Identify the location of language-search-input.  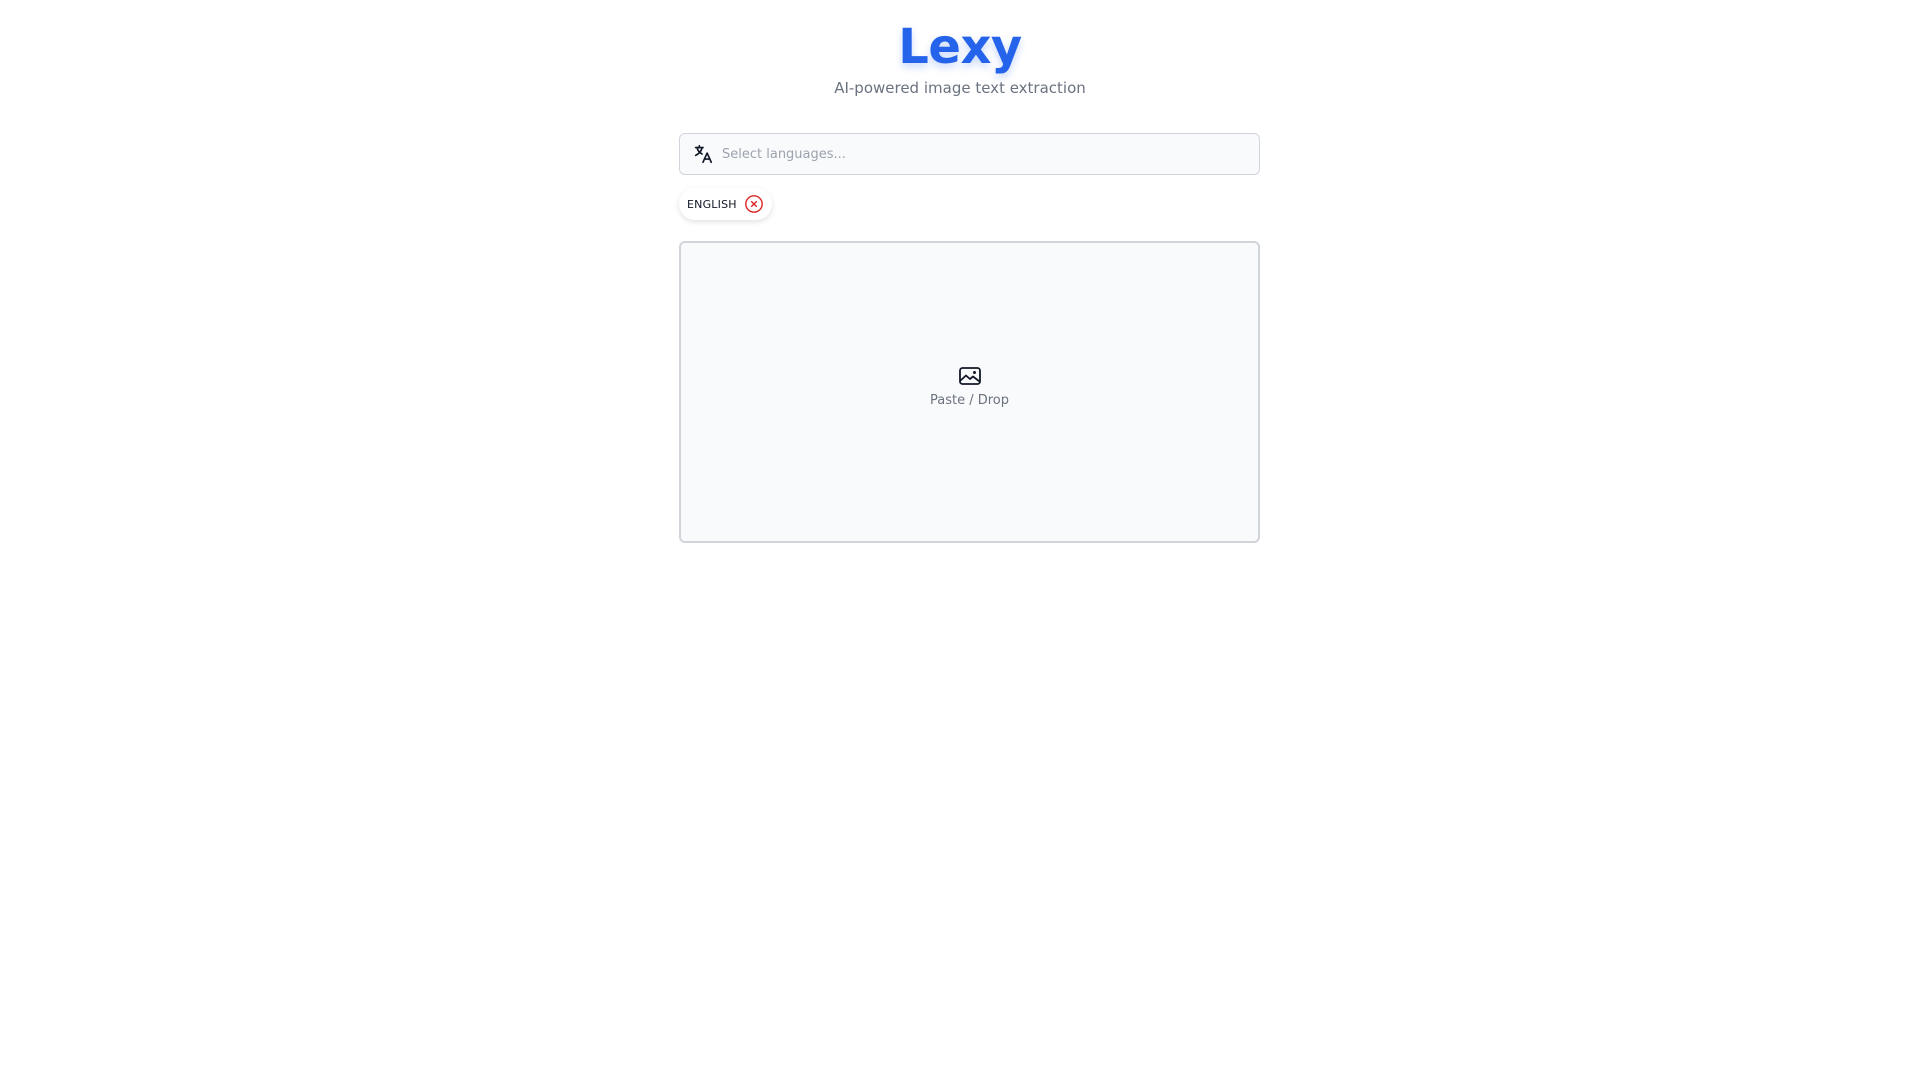
(982, 154).